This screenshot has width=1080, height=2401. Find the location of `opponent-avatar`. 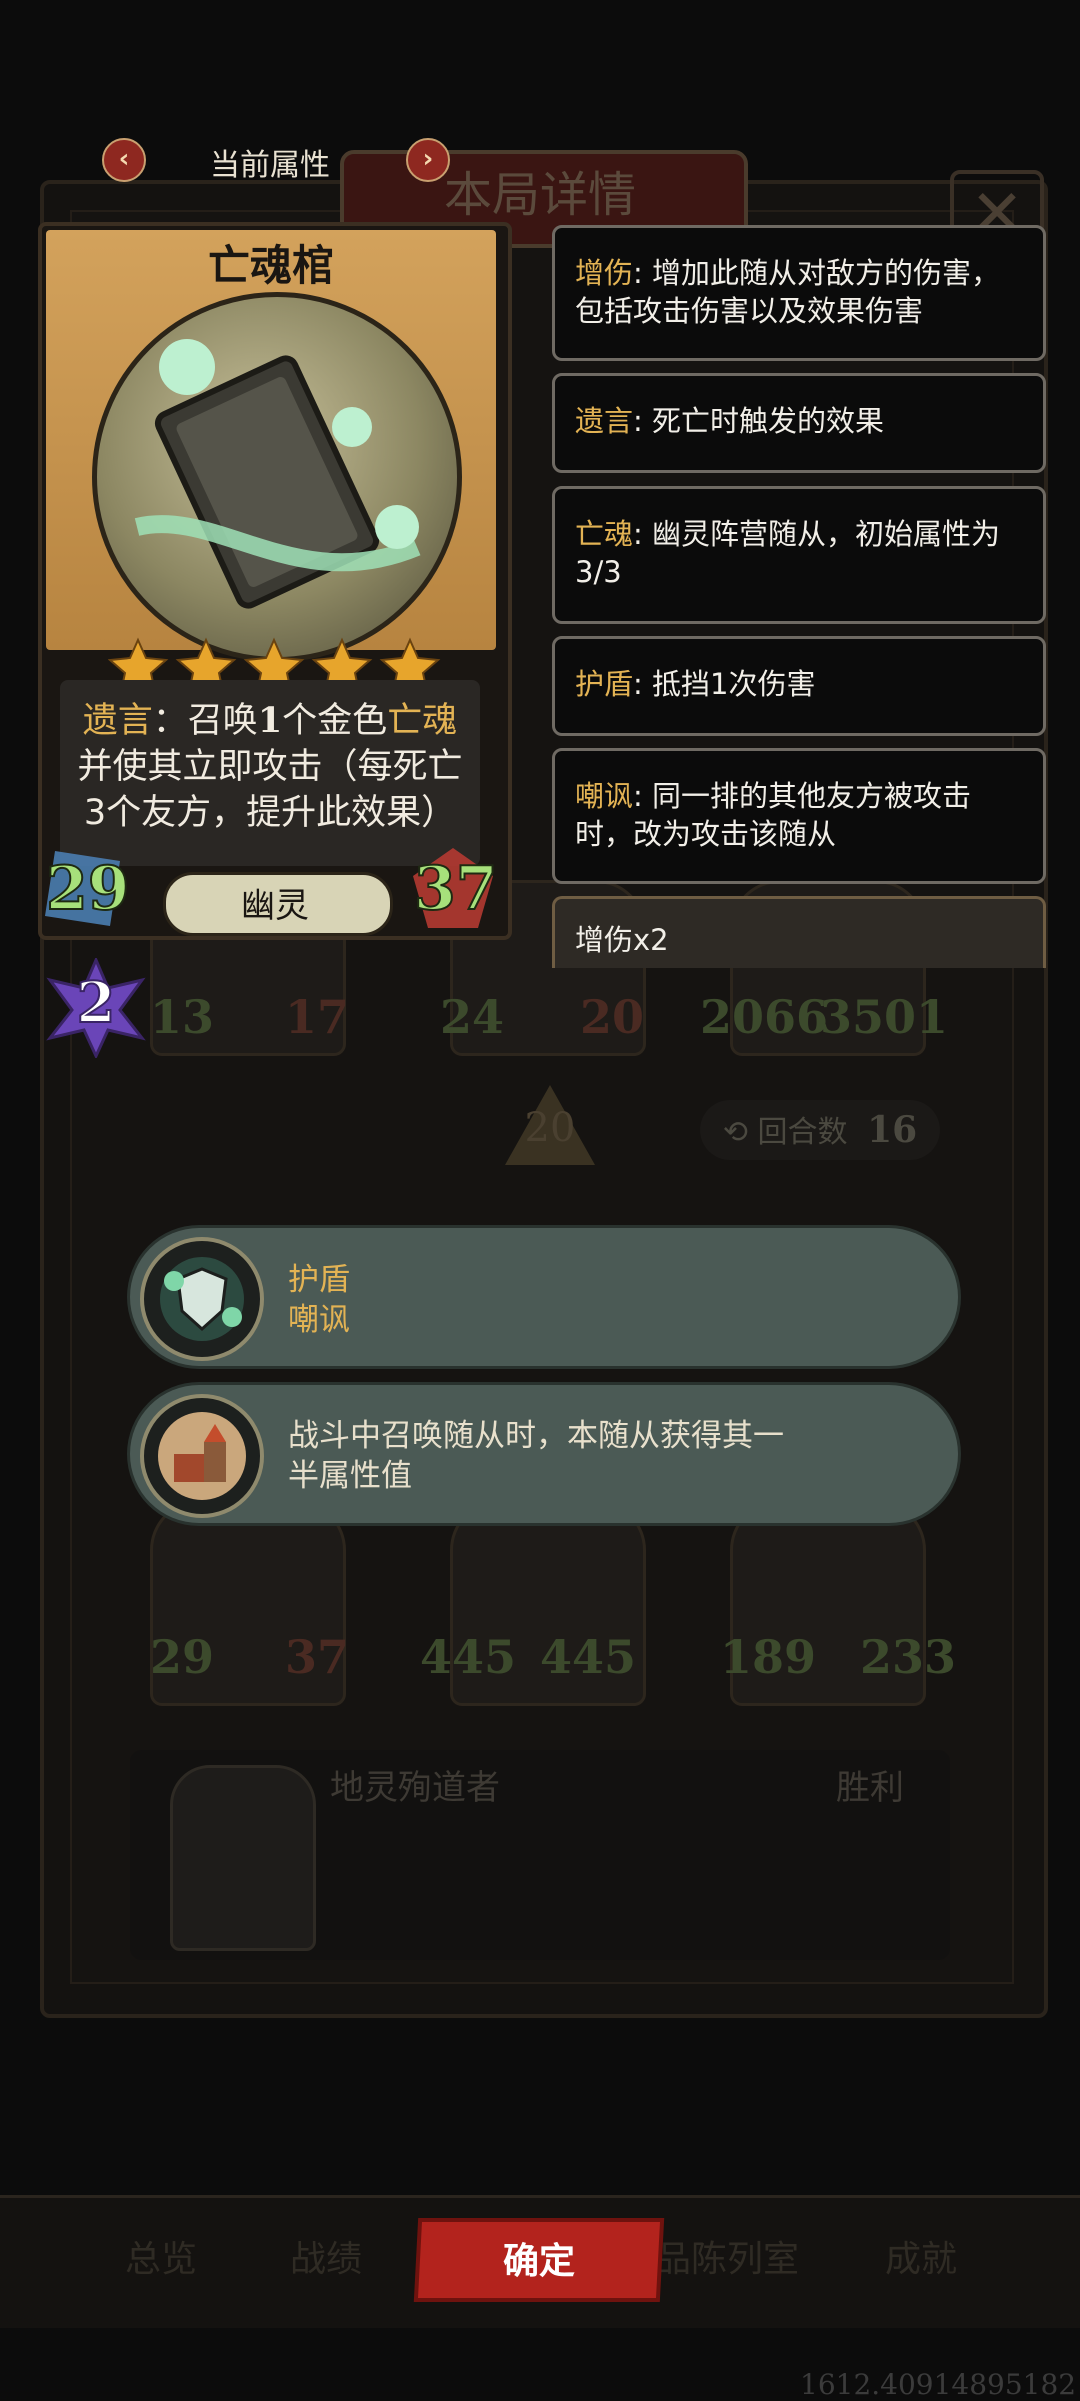

opponent-avatar is located at coordinates (243, 1858).